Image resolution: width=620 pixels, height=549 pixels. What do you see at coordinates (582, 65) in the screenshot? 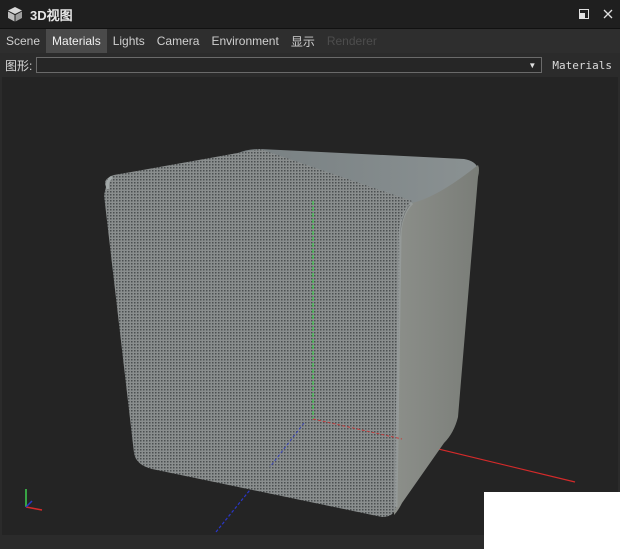
I see `materials-button: Materials` at bounding box center [582, 65].